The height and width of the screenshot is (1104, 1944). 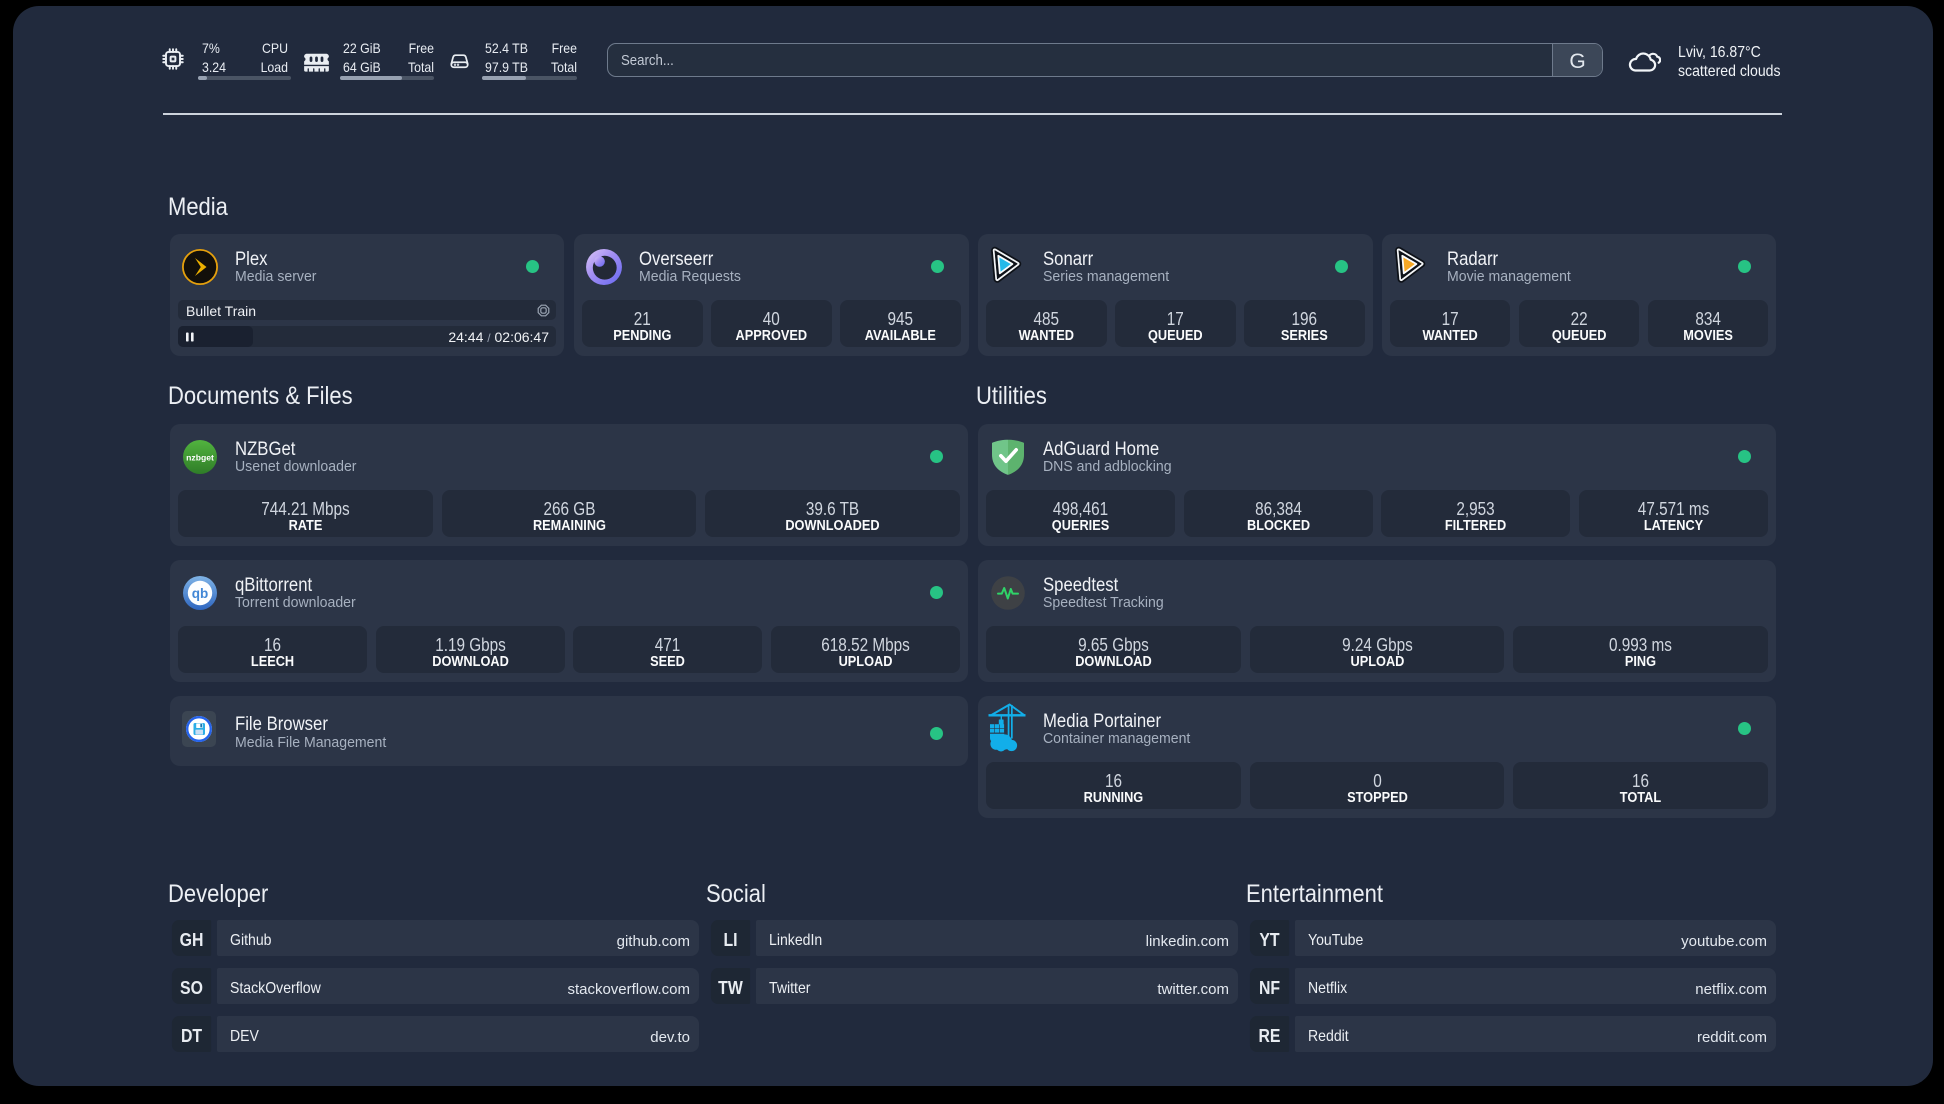 What do you see at coordinates (200, 593) in the screenshot?
I see `svg-text: qb` at bounding box center [200, 593].